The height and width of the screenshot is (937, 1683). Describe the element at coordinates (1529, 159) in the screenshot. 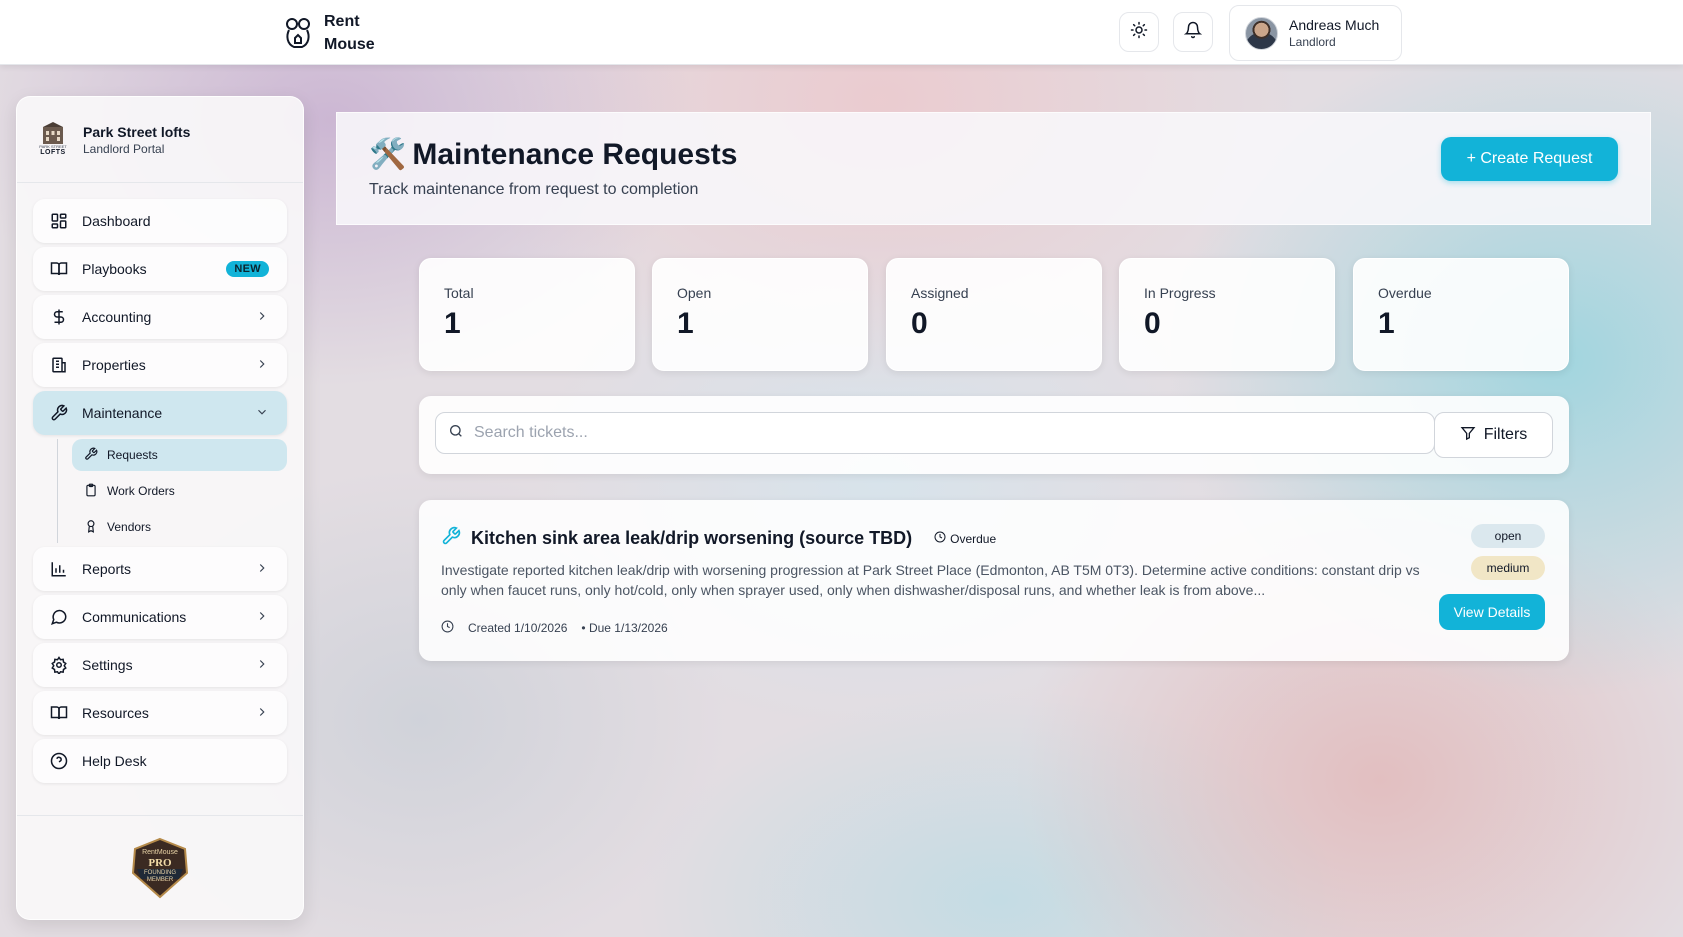

I see `create-request-button: + Create Request` at that location.